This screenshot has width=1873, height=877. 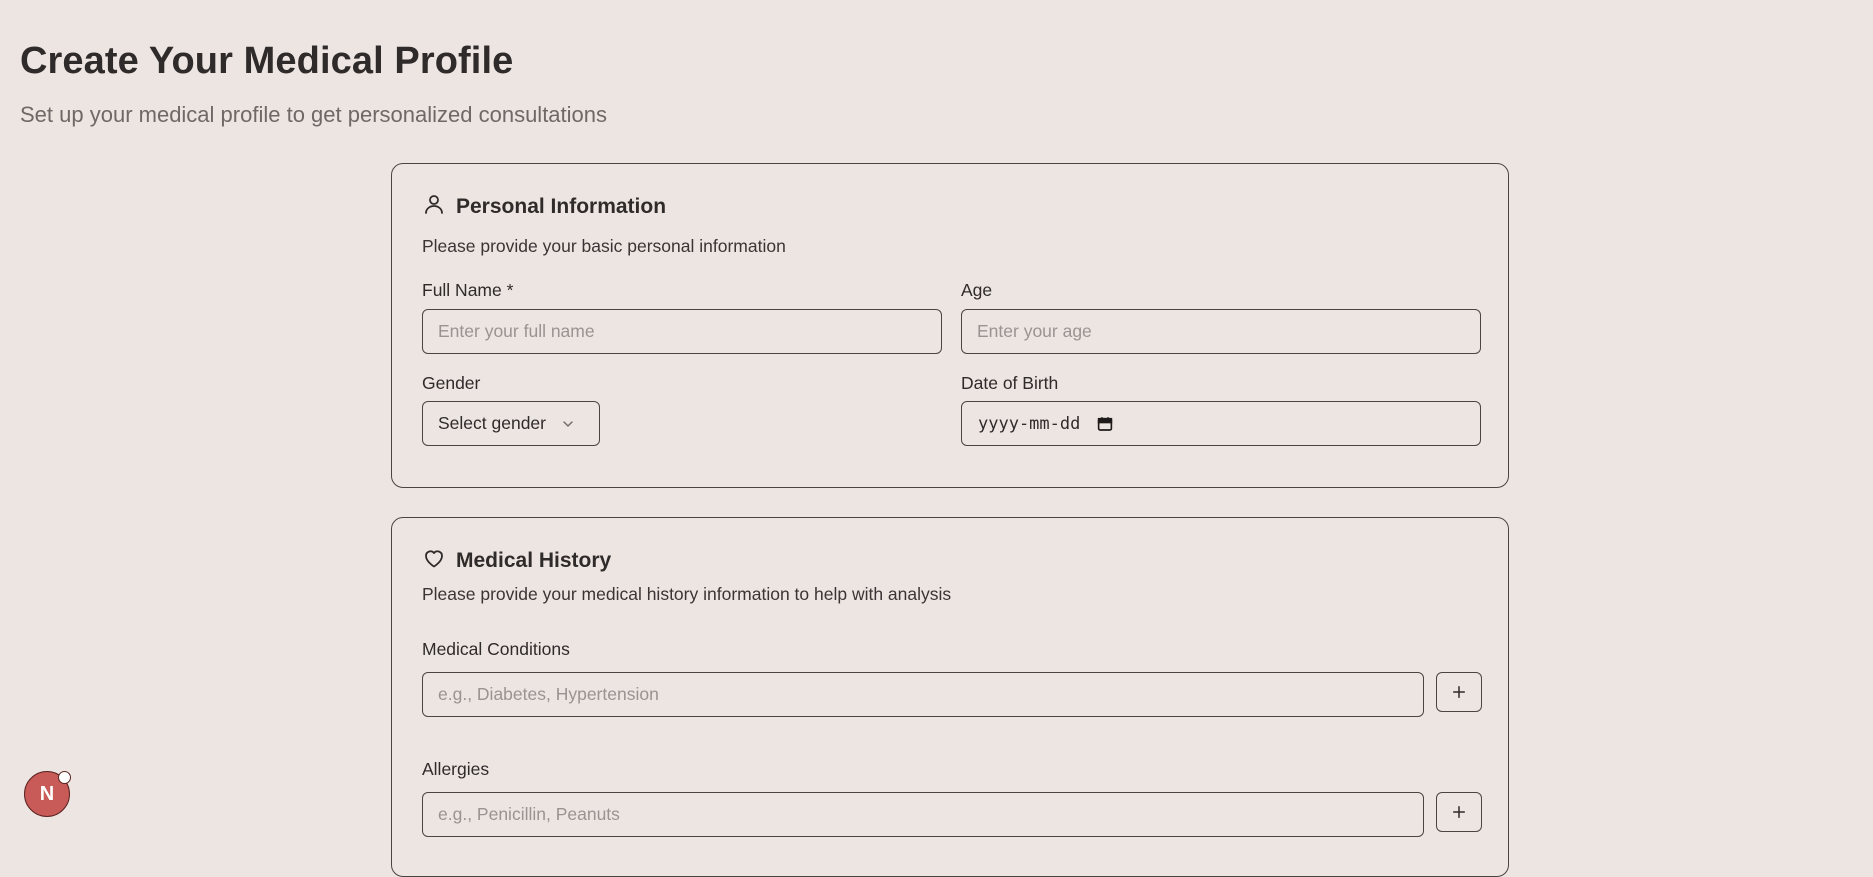 I want to click on calendar-icon, so click(x=1105, y=424).